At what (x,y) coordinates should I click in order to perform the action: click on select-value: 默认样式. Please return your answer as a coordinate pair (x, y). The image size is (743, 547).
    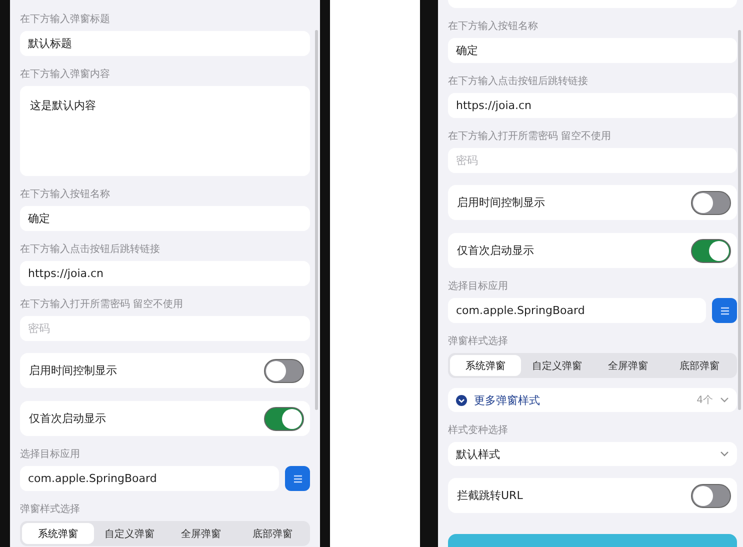
    Looking at the image, I should click on (478, 454).